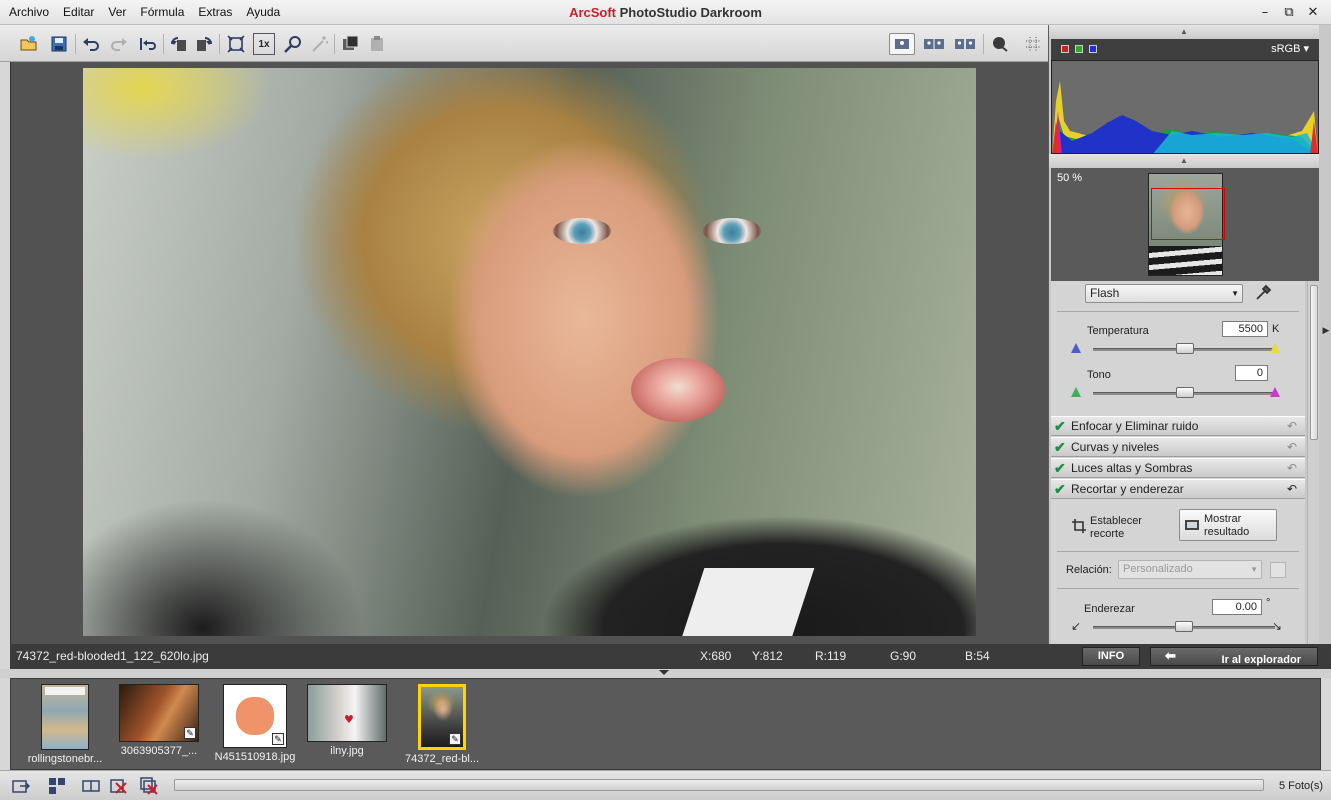 This screenshot has height=800, width=1331. I want to click on compare-icon, so click(92, 786).